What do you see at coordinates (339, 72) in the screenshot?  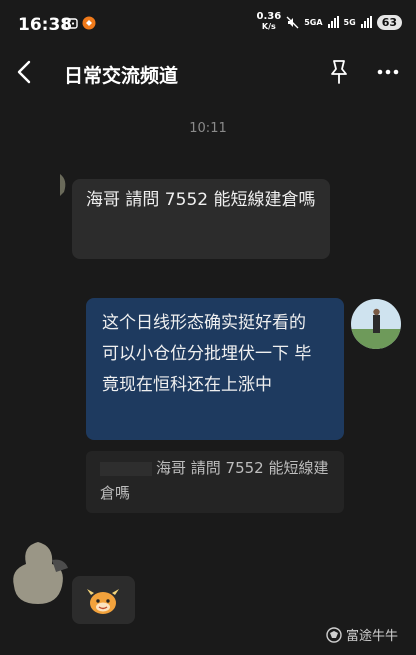 I see `pin-icon` at bounding box center [339, 72].